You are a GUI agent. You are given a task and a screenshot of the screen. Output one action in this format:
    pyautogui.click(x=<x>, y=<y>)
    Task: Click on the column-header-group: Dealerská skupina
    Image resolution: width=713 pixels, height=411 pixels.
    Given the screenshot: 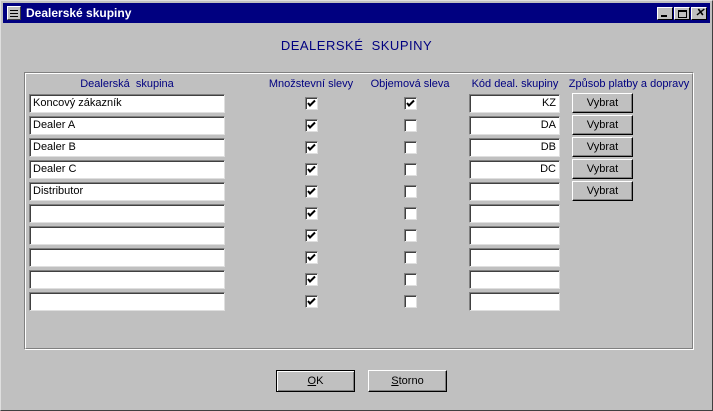 What is the action you would take?
    pyautogui.click(x=127, y=84)
    